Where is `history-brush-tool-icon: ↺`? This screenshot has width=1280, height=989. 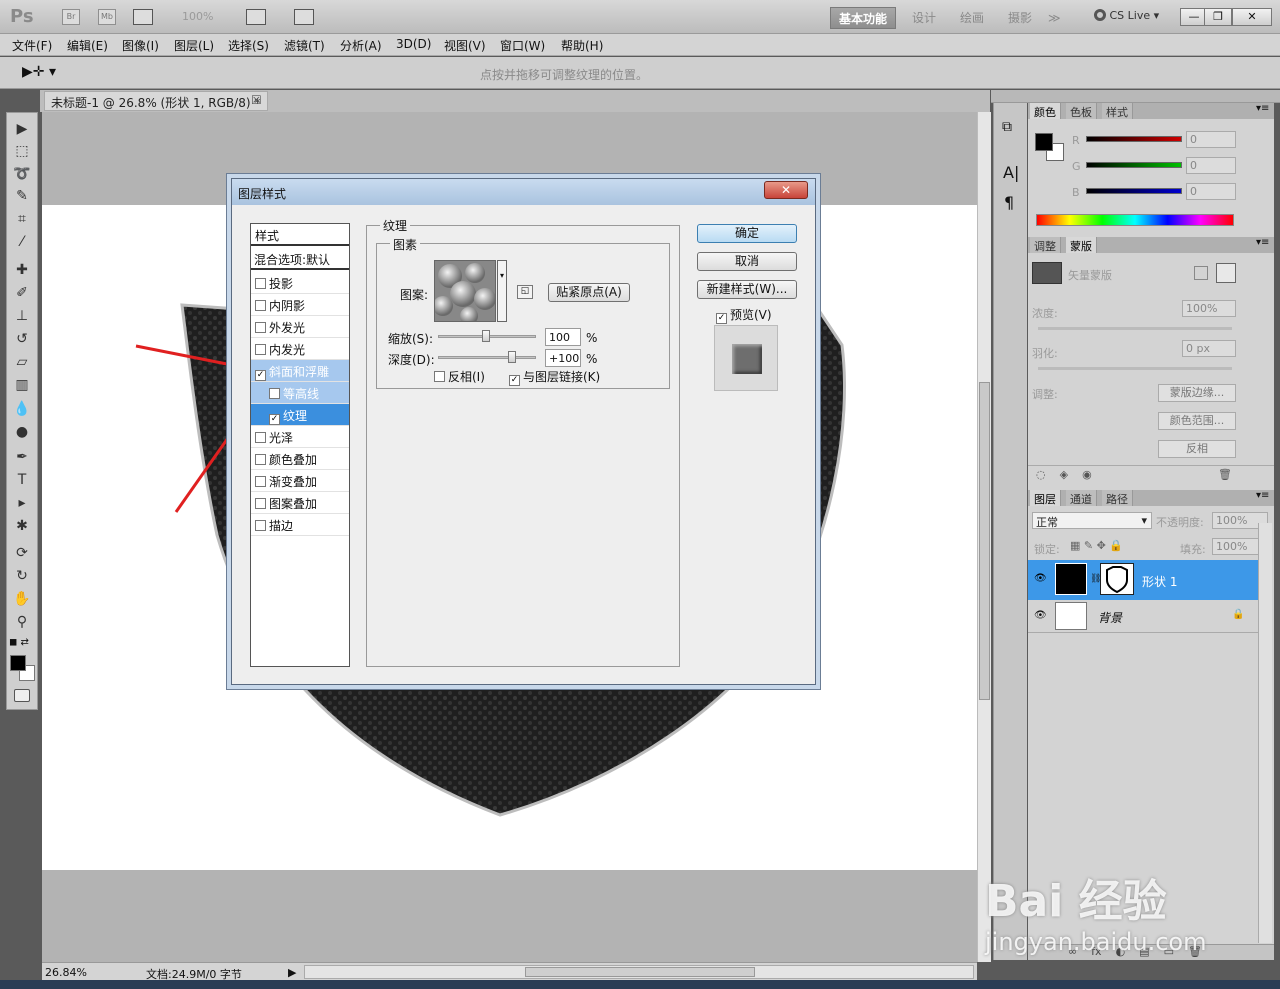
history-brush-tool-icon: ↺ is located at coordinates (22, 339).